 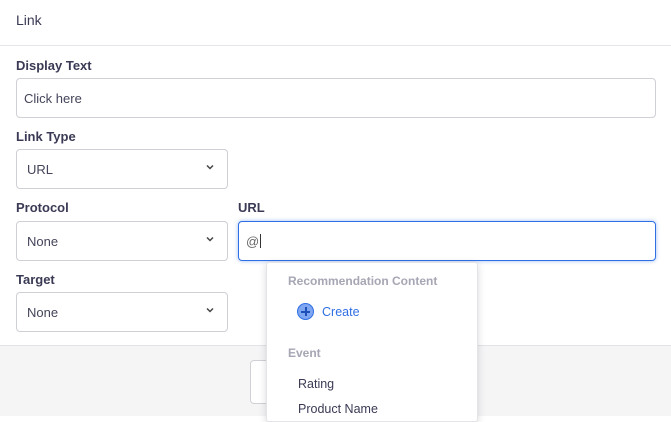 I want to click on create-label: Create, so click(x=341, y=311).